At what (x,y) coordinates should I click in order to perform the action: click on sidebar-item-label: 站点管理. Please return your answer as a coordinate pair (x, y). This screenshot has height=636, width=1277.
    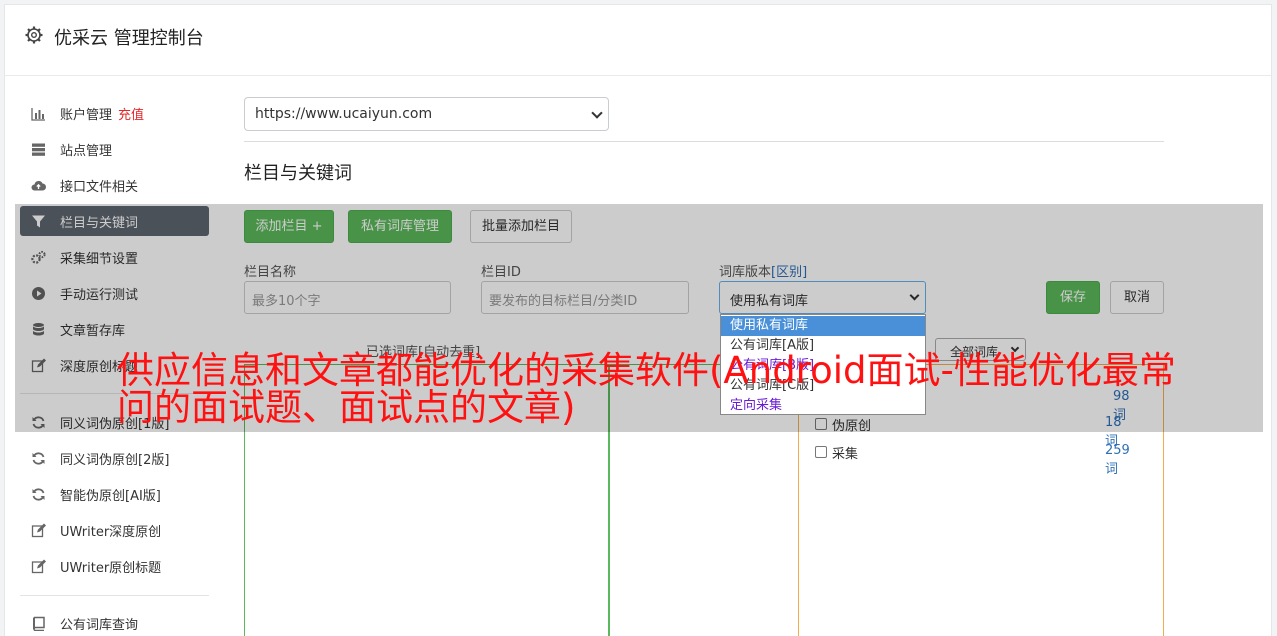
    Looking at the image, I should click on (86, 151).